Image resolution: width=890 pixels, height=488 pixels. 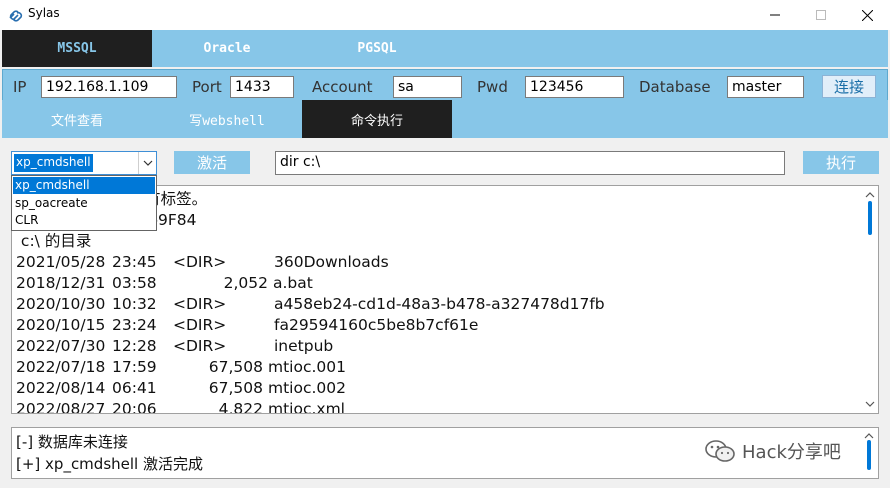 What do you see at coordinates (134, 304) in the screenshot?
I see `entry-time: 10:32` at bounding box center [134, 304].